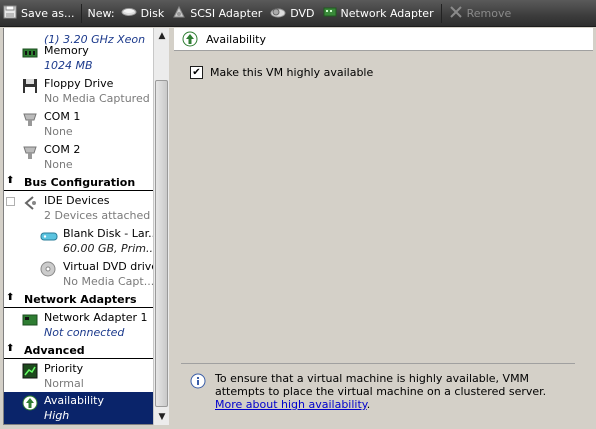 The image size is (596, 429). What do you see at coordinates (226, 13) in the screenshot?
I see `scsi-adapter-label: SCSI Adapter` at bounding box center [226, 13].